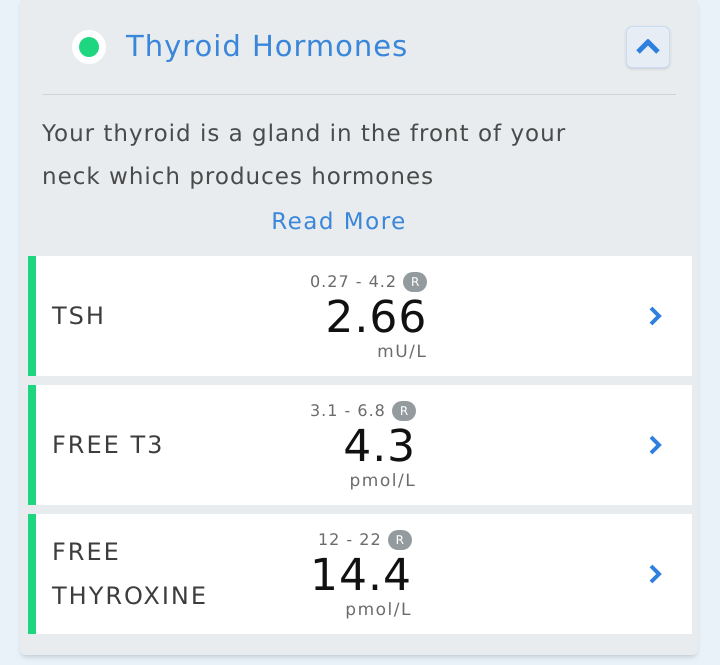 The image size is (720, 665). I want to click on test-name: TSH, so click(79, 316).